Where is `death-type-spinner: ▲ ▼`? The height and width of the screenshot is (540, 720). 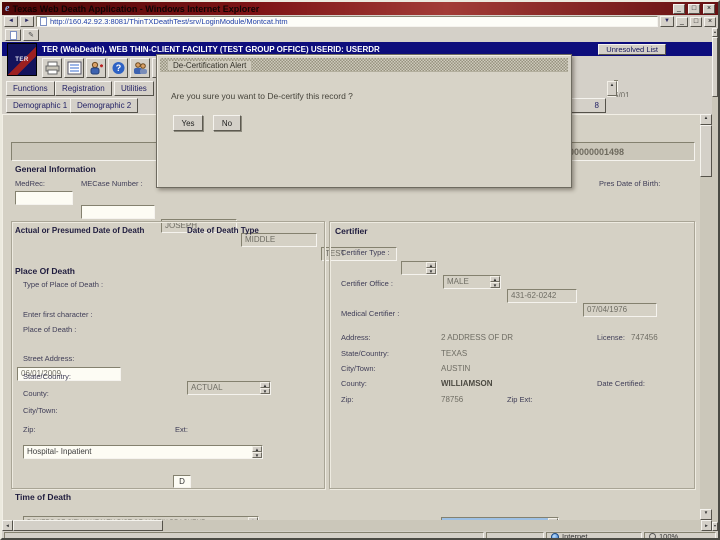
death-type-spinner: ▲ ▼ is located at coordinates (265, 388).